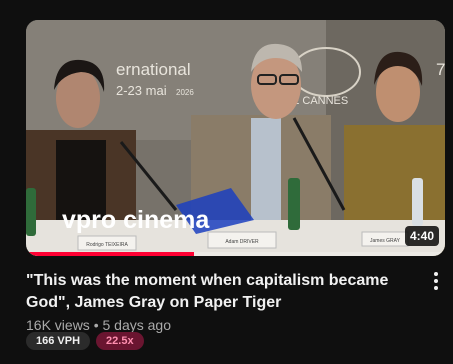 The height and width of the screenshot is (364, 453). Describe the element at coordinates (294, 204) in the screenshot. I see `water-bottle` at that location.